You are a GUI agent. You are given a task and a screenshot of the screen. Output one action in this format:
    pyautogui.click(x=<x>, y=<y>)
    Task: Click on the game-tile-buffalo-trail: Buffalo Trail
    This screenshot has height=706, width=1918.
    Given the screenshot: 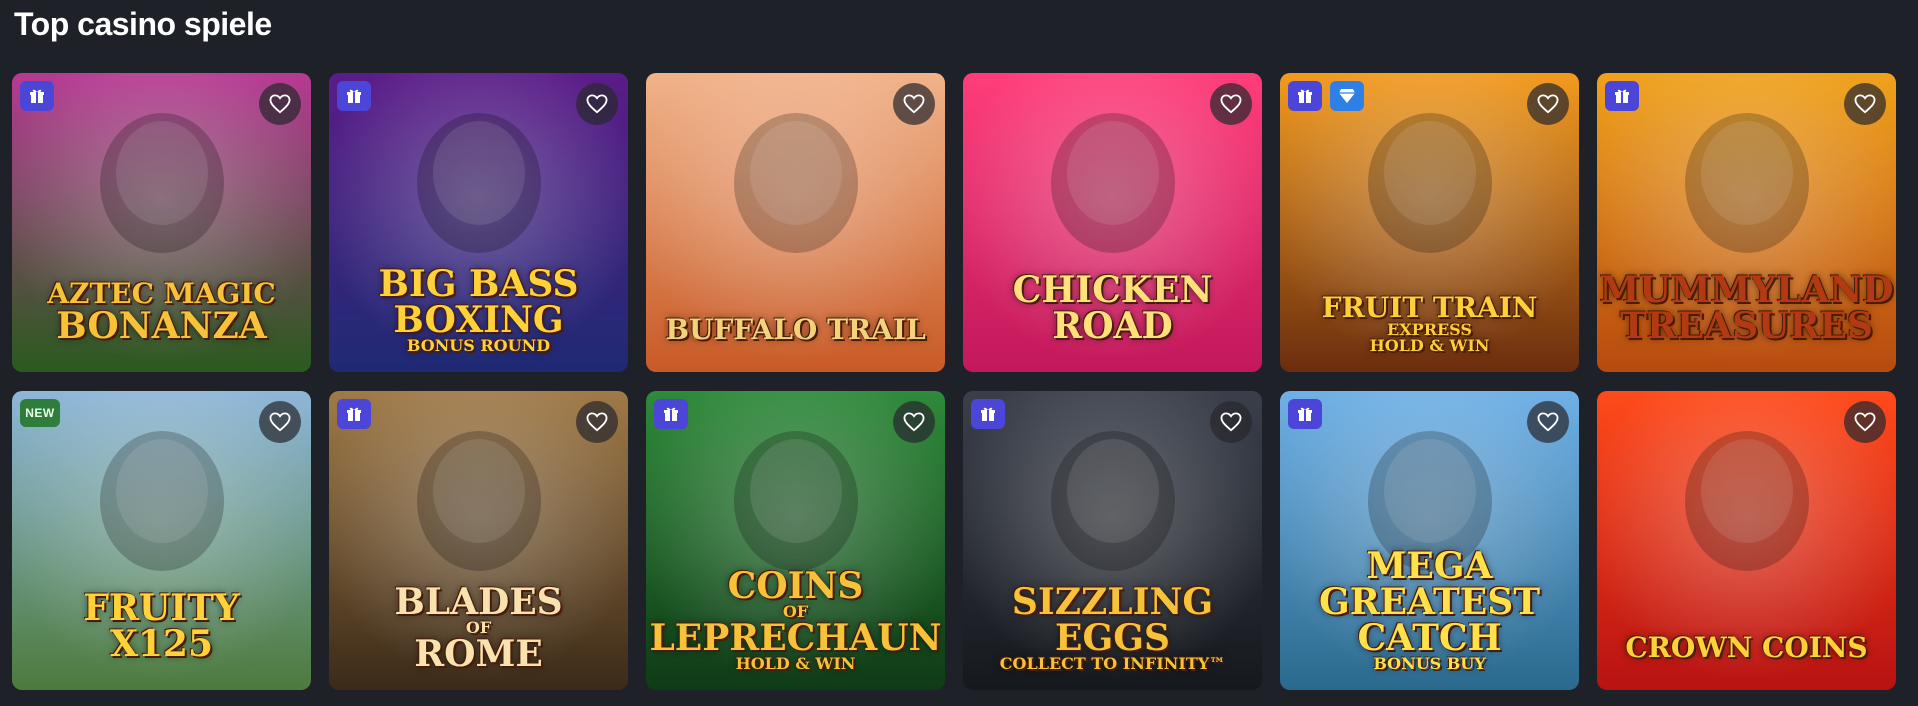 What is the action you would take?
    pyautogui.click(x=795, y=222)
    